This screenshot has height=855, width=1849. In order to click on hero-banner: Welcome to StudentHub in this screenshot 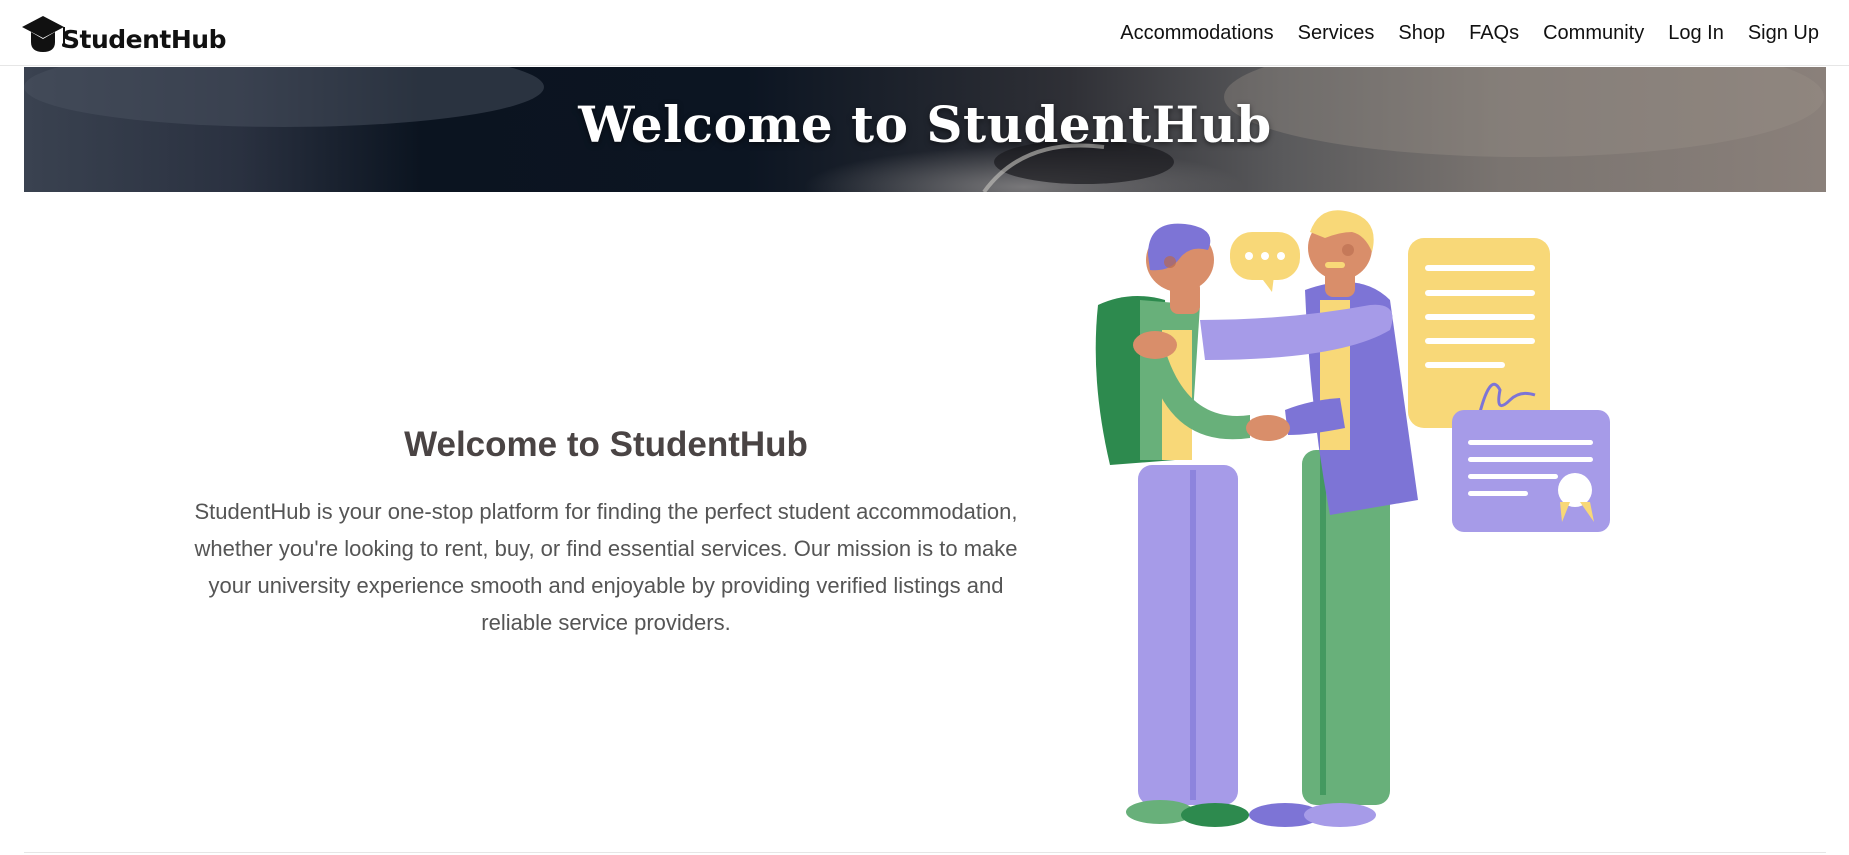, I will do `click(925, 129)`.